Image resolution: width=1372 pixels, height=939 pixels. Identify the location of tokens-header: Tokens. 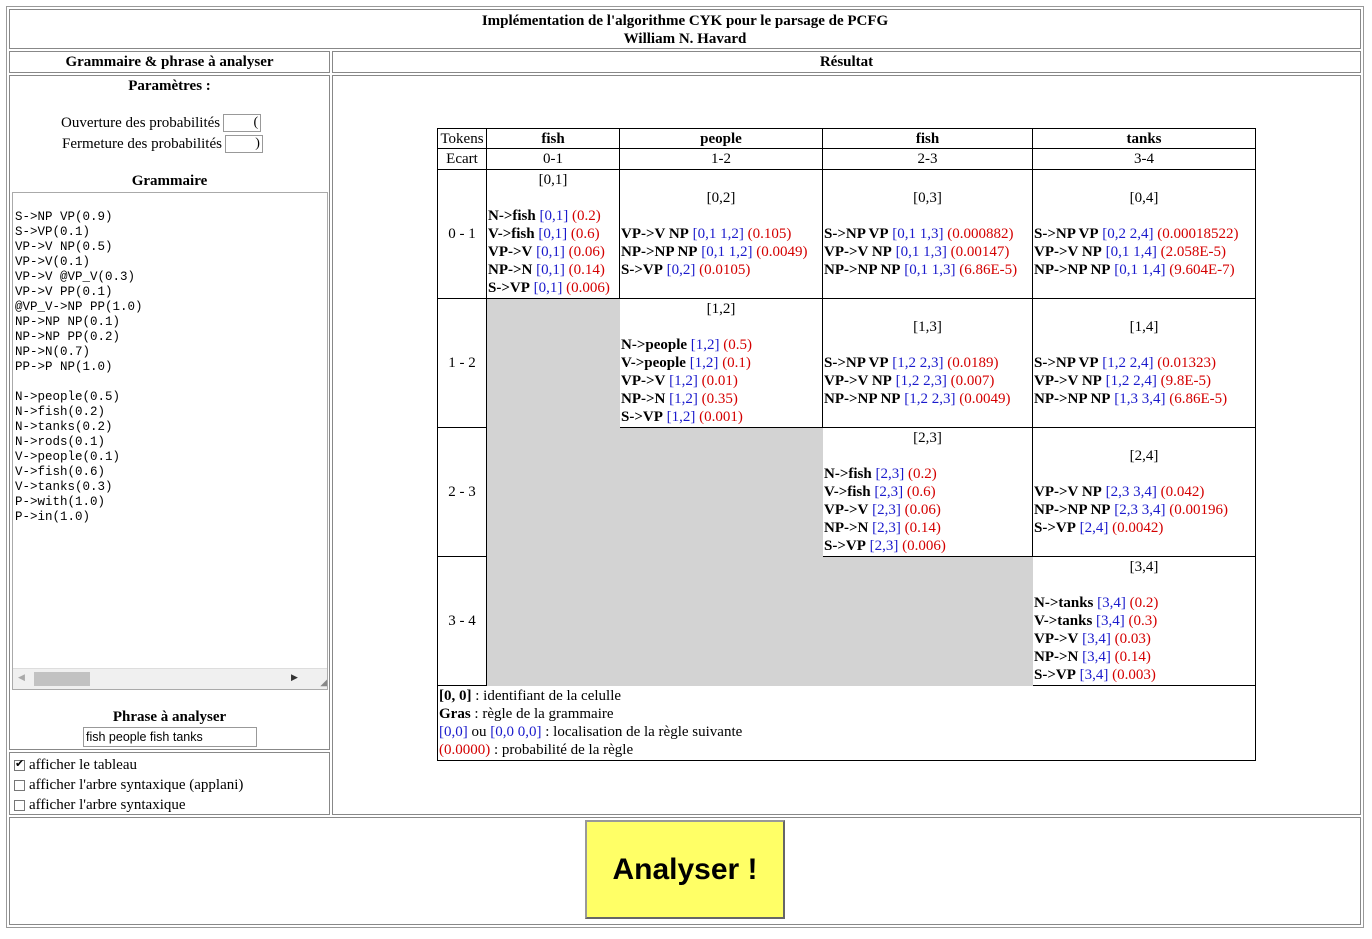
(462, 138).